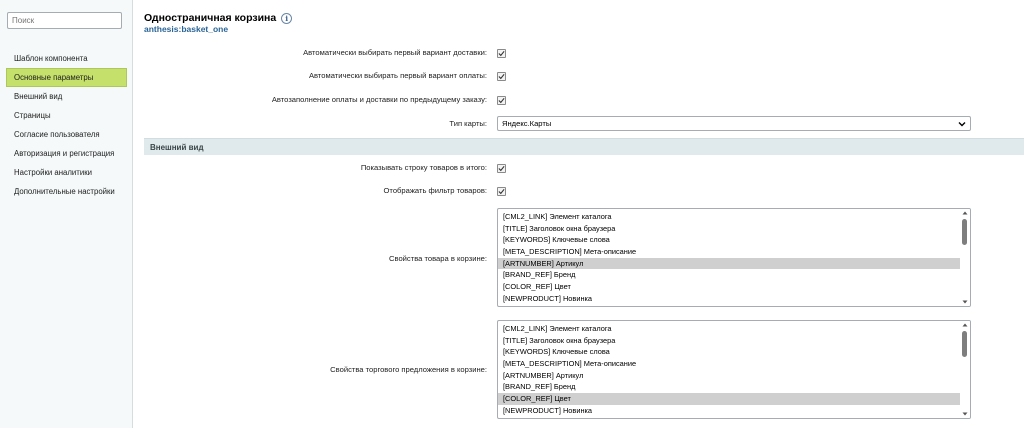 This screenshot has height=428, width=1024. I want to click on sidebar-item-main-params: Основные параметры, so click(66, 77).